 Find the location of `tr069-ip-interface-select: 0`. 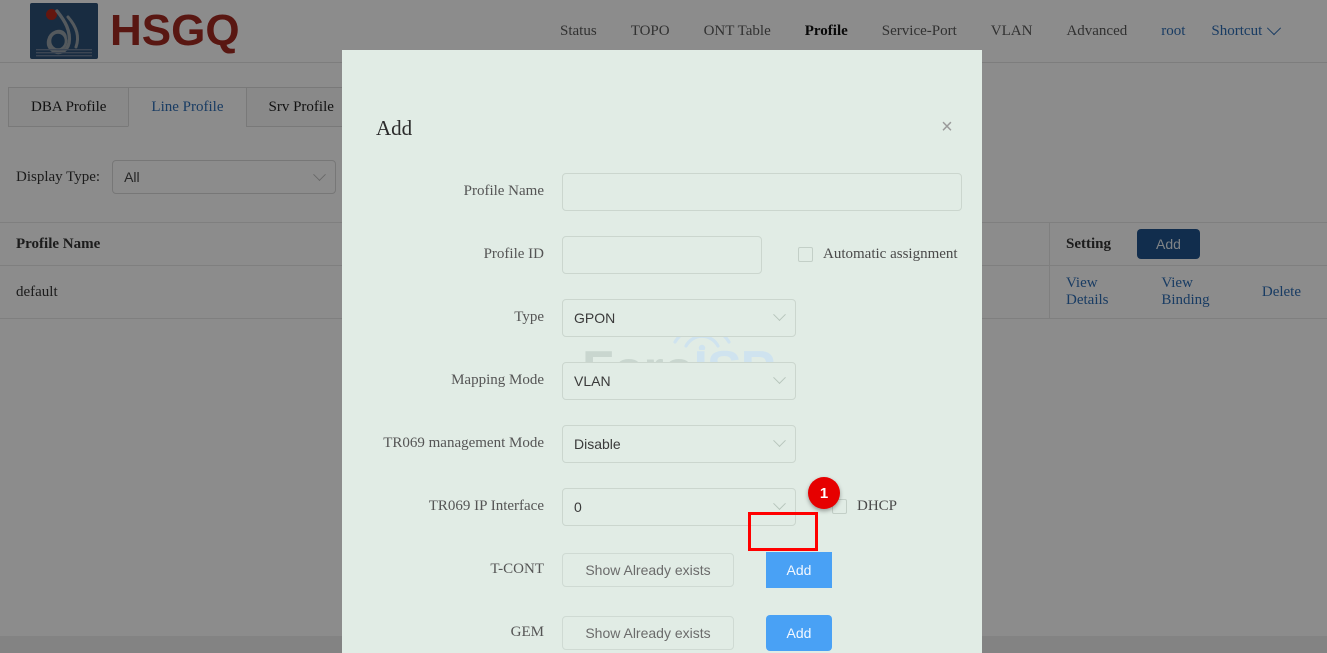

tr069-ip-interface-select: 0 is located at coordinates (679, 506).